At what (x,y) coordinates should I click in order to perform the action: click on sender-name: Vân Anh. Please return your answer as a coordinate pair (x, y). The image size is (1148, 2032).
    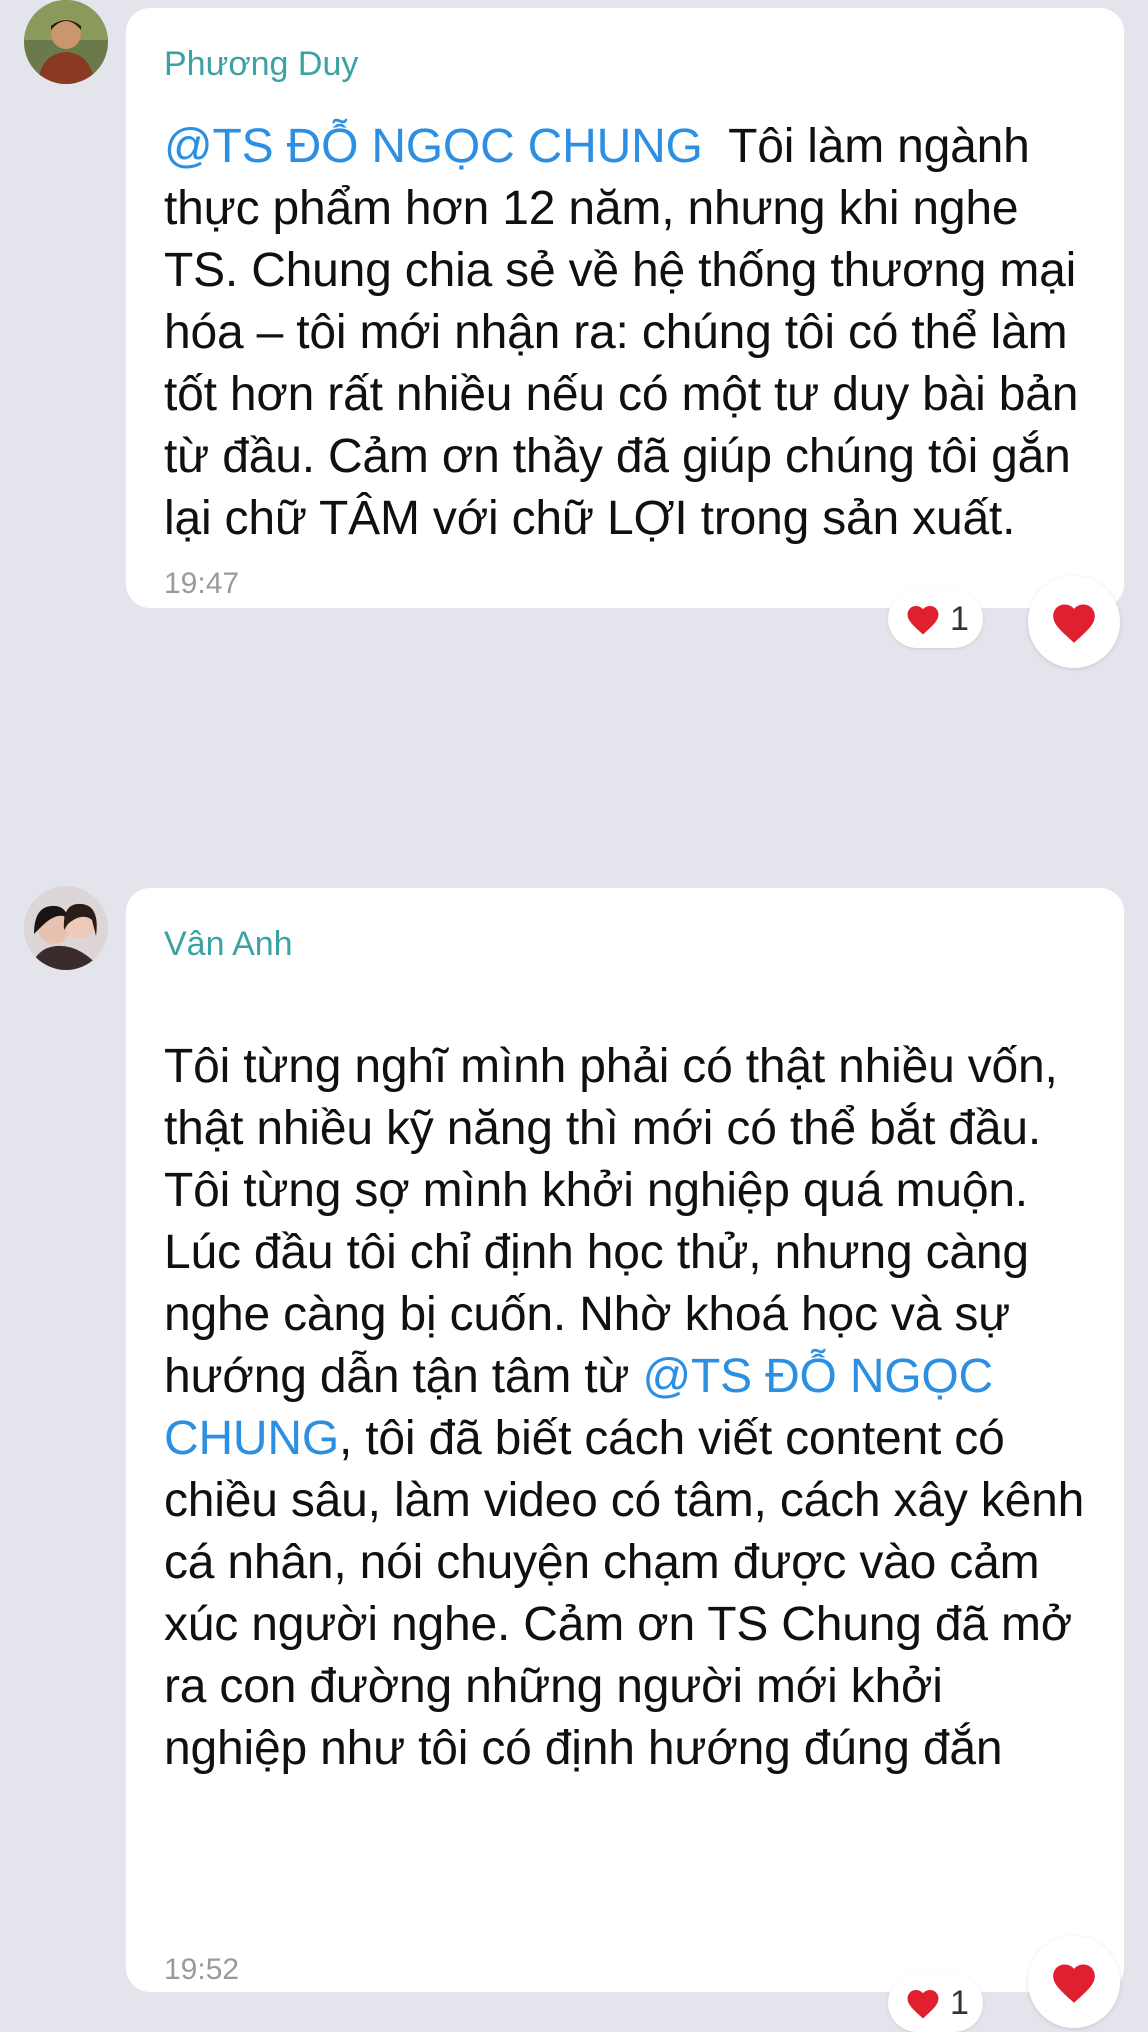
    Looking at the image, I should click on (626, 944).